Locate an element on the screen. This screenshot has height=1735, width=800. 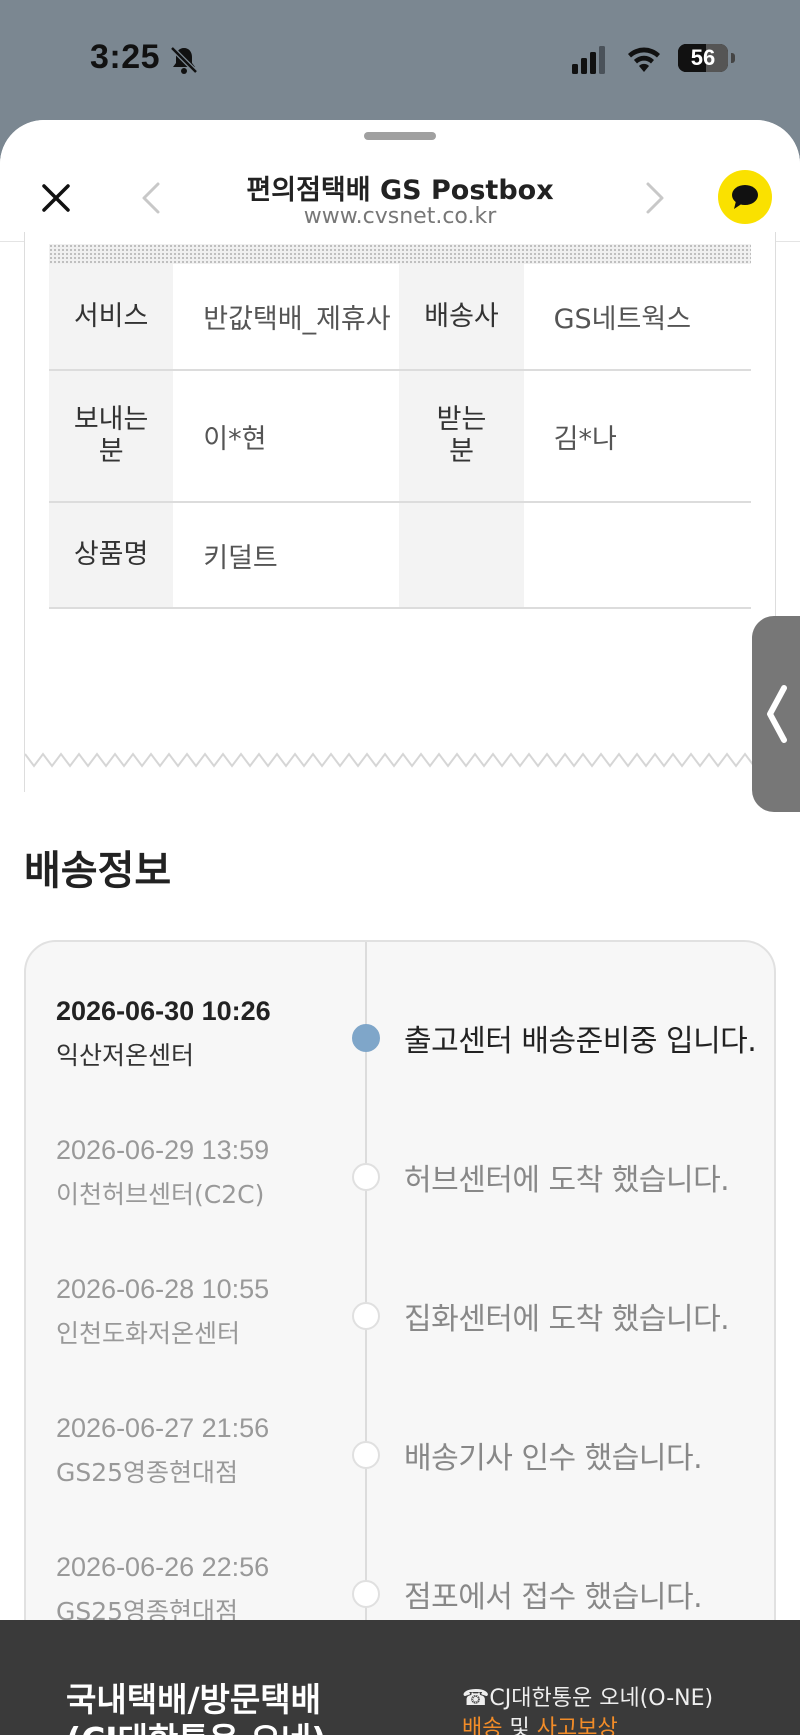
value-service: 반값택배_제휴사 is located at coordinates (286, 317).